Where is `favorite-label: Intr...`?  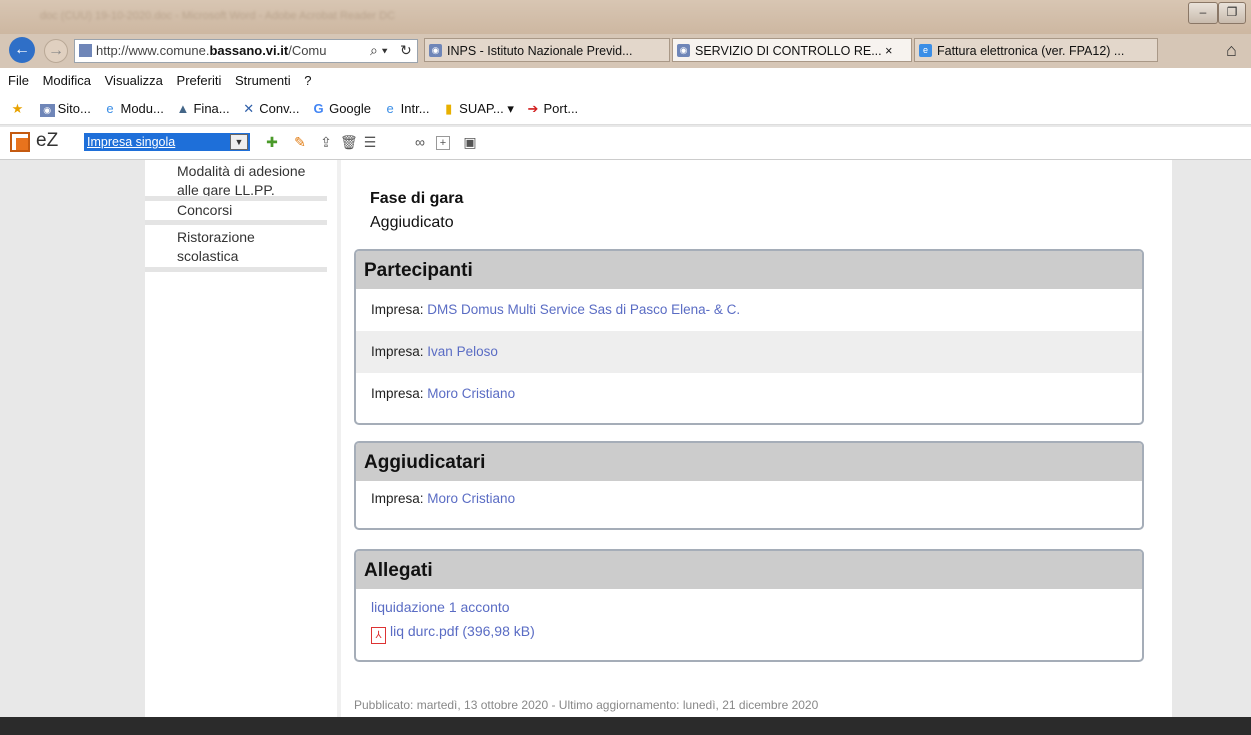
favorite-label: Intr... is located at coordinates (415, 108).